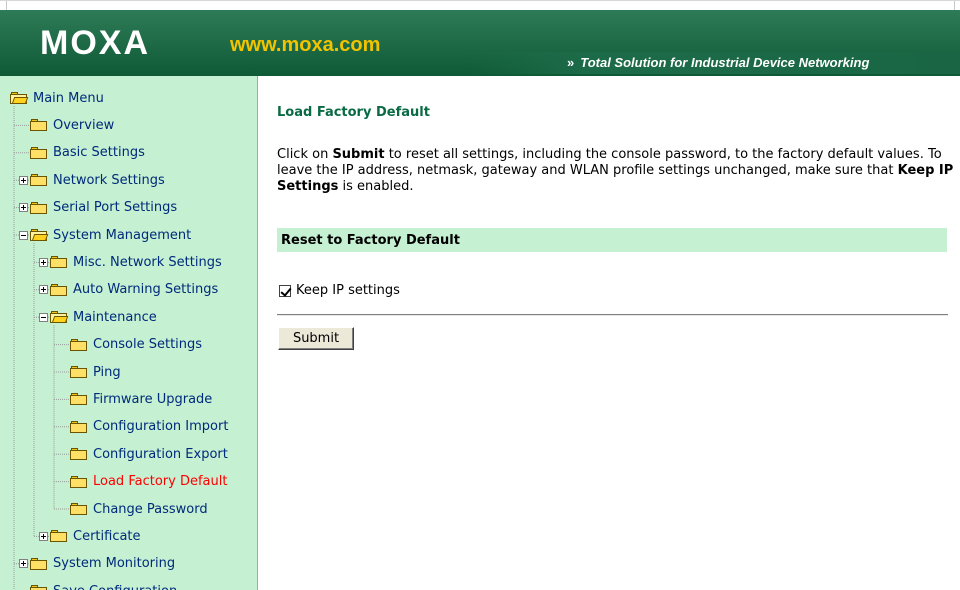  Describe the element at coordinates (68, 98) in the screenshot. I see `tree-item-label: Main Menu` at that location.